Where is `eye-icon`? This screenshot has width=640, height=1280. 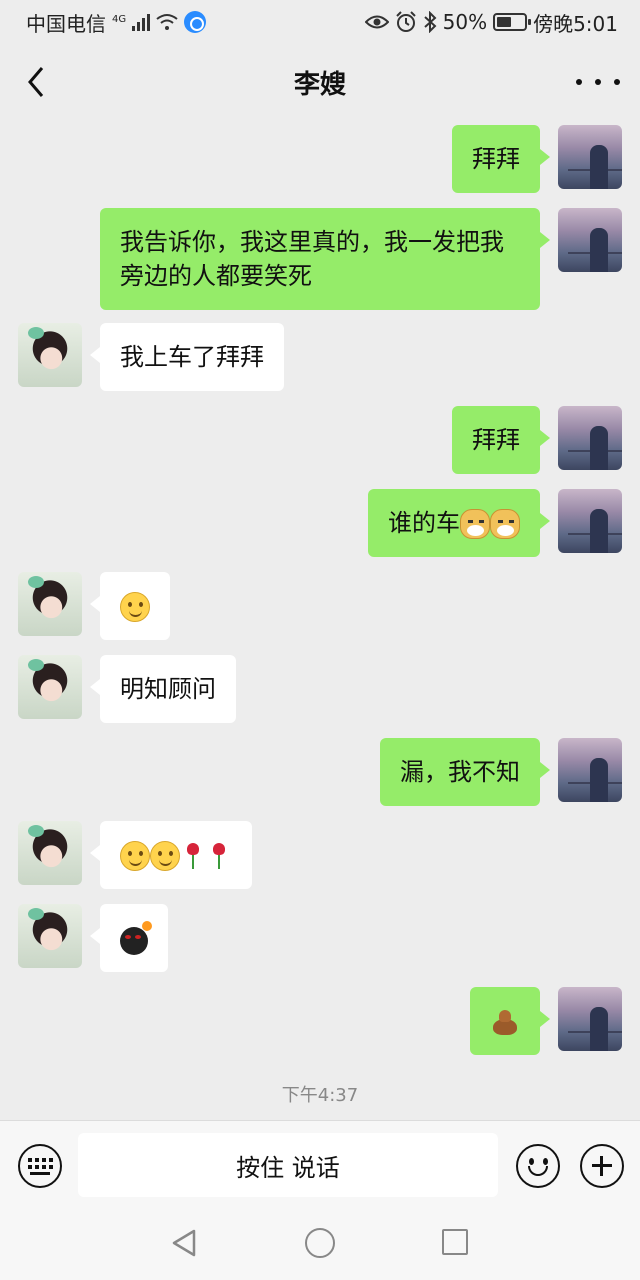
eye-icon is located at coordinates (376, 22).